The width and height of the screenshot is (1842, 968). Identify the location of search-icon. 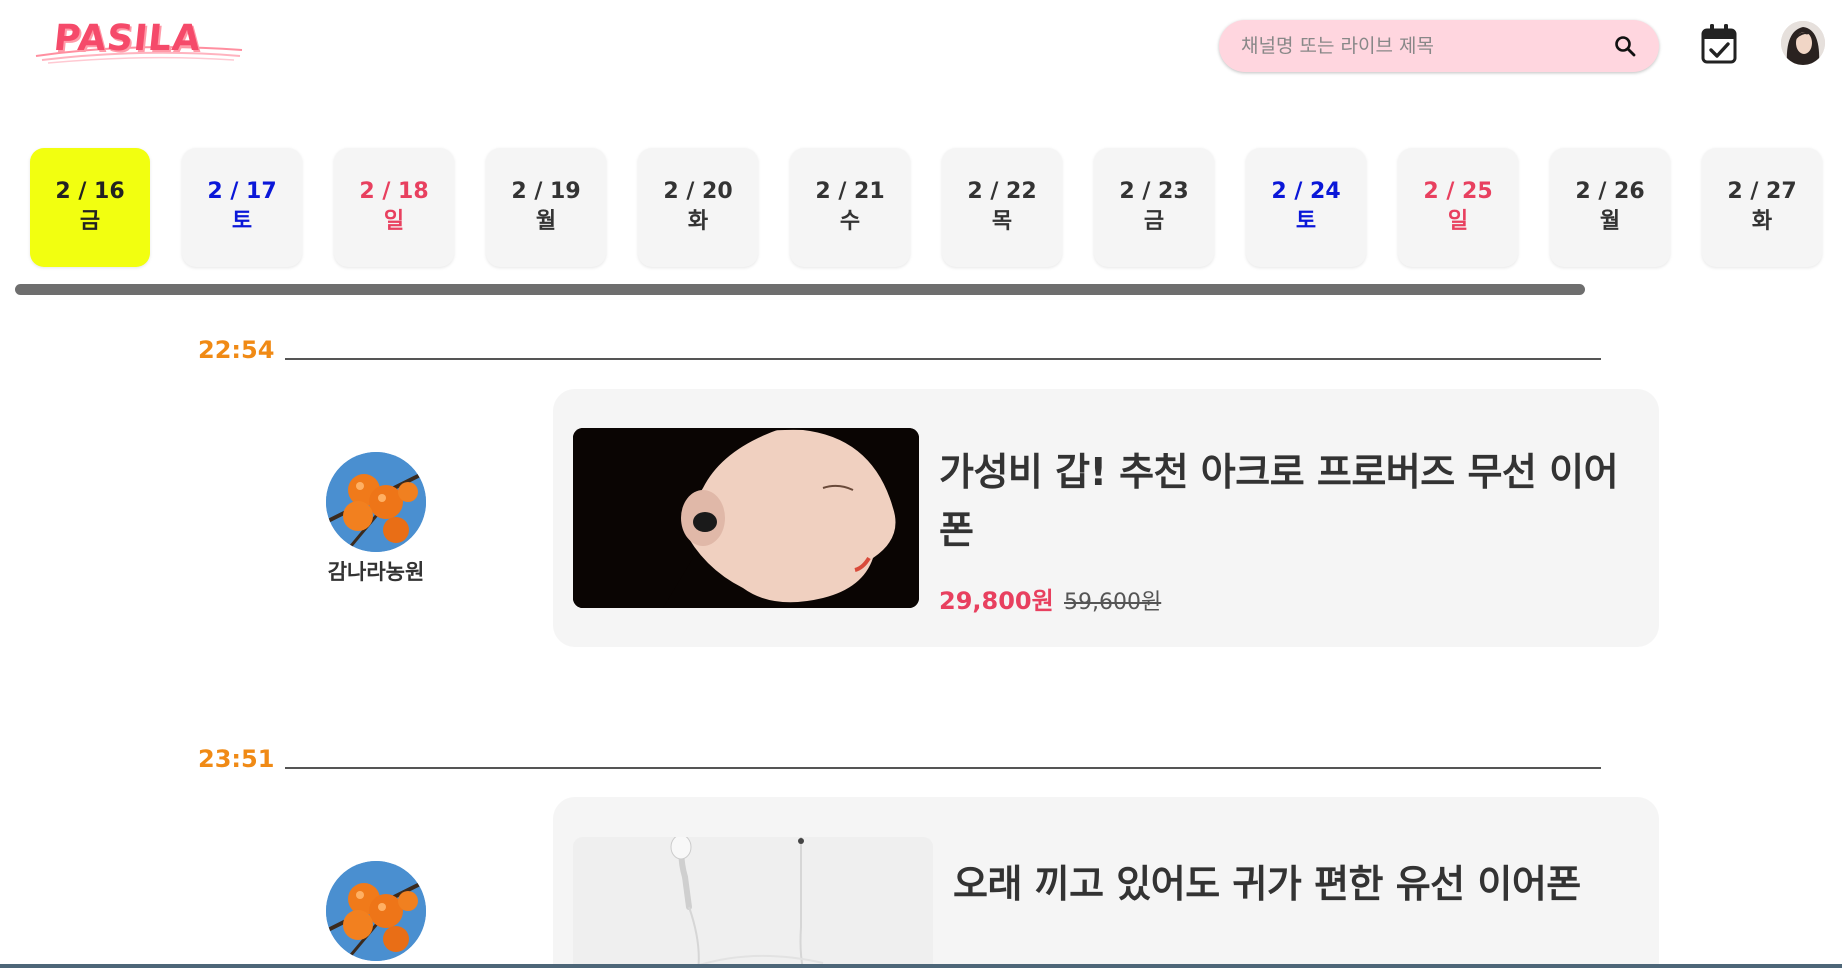
(1625, 46).